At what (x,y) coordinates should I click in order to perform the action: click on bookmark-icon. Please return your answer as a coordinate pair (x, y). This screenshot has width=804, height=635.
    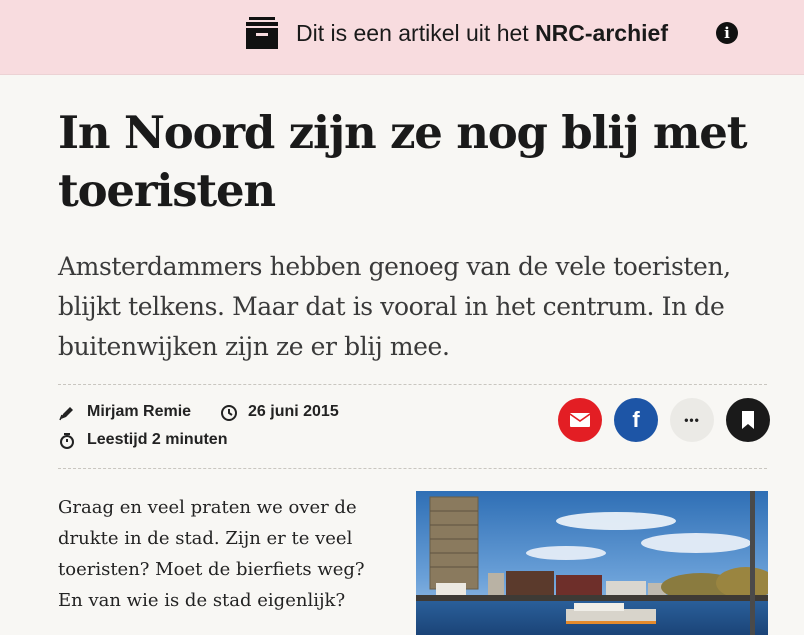
    Looking at the image, I should click on (748, 420).